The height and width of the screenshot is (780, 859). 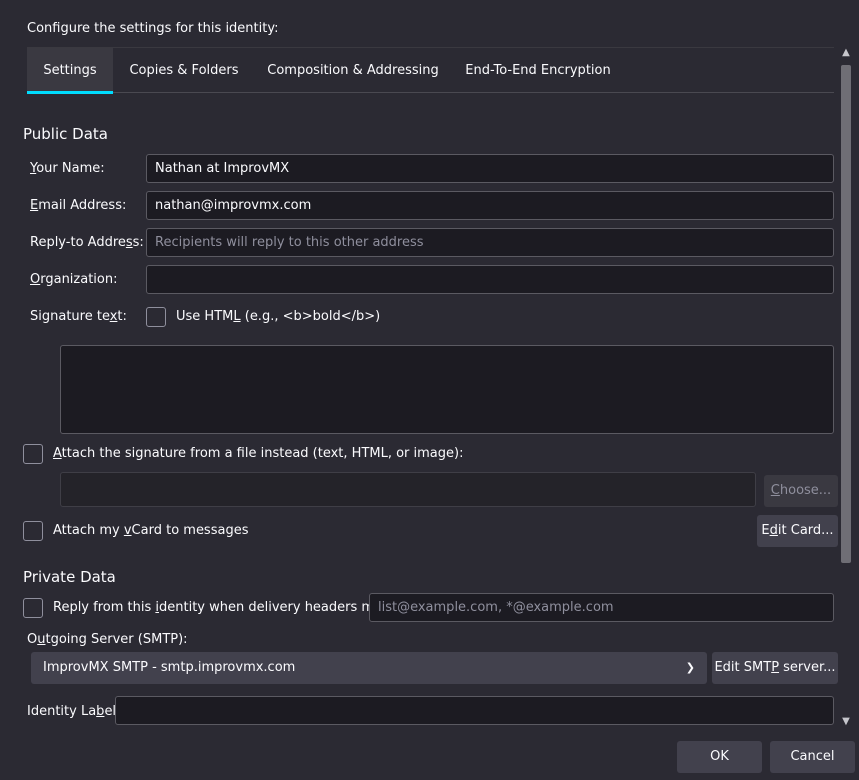 What do you see at coordinates (67, 168) in the screenshot?
I see `your-name-label: Your Name:` at bounding box center [67, 168].